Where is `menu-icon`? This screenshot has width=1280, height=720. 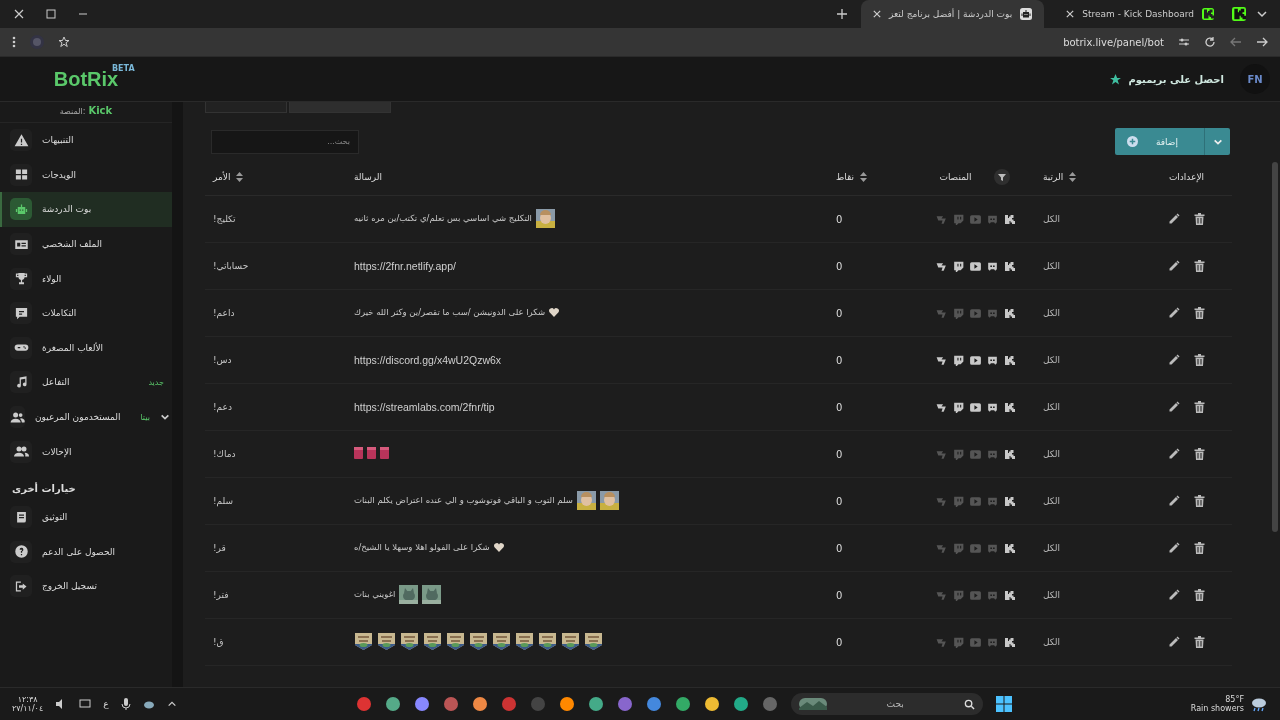
menu-icon is located at coordinates (14, 42).